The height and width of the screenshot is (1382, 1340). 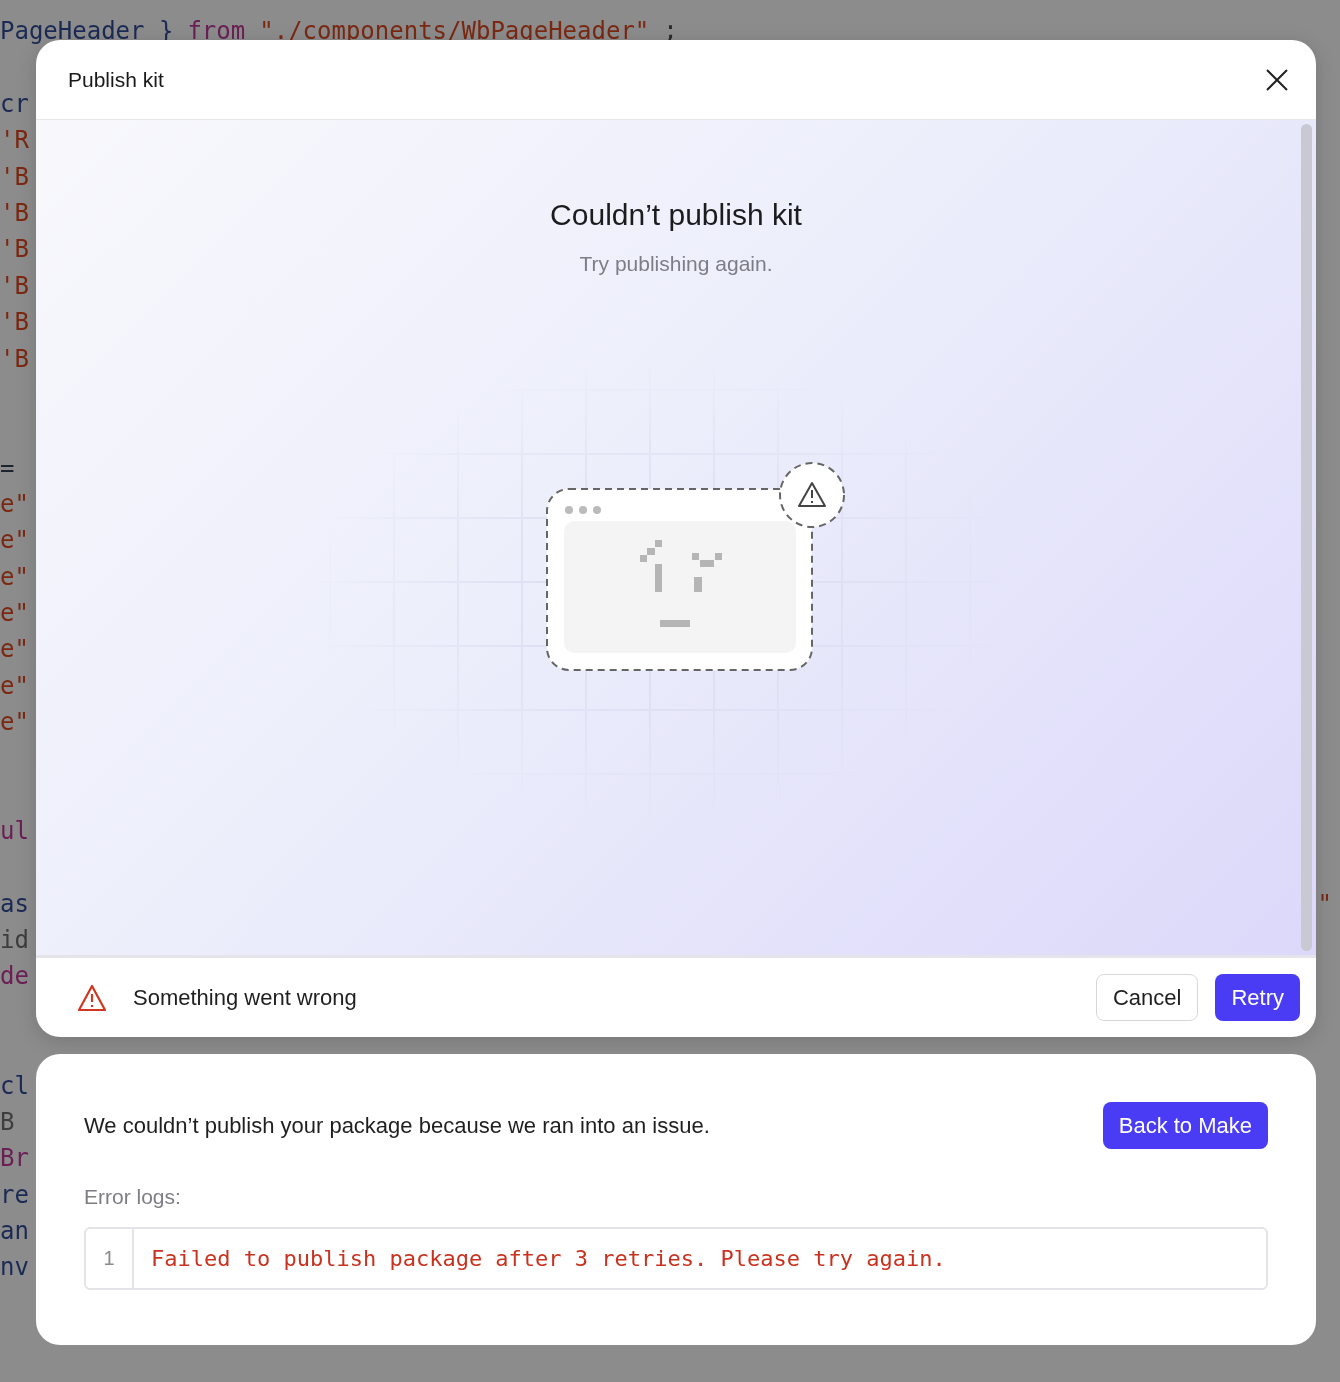 What do you see at coordinates (7, 468) in the screenshot?
I see `code-line: =` at bounding box center [7, 468].